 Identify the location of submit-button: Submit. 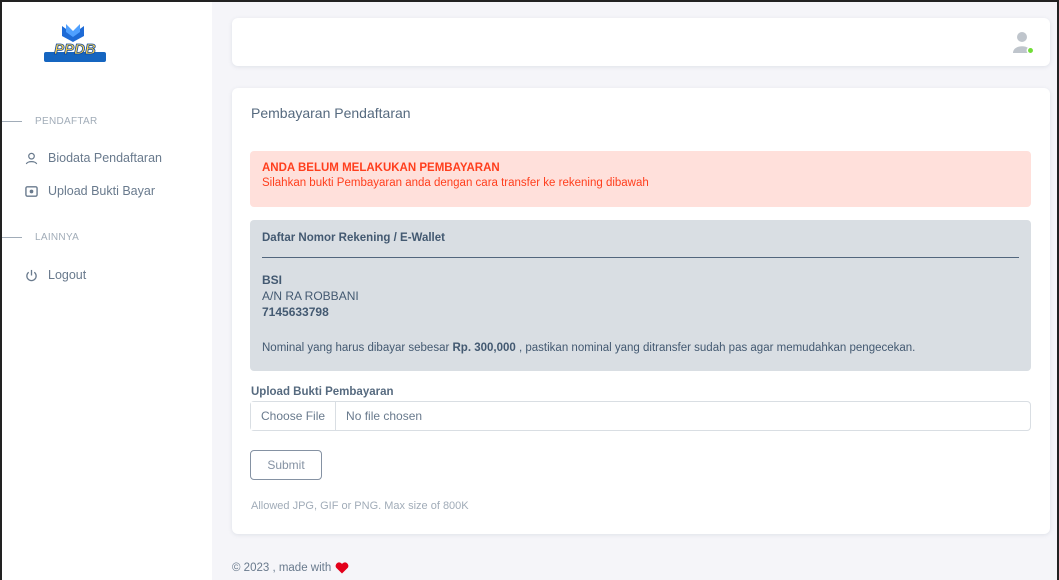
(286, 465).